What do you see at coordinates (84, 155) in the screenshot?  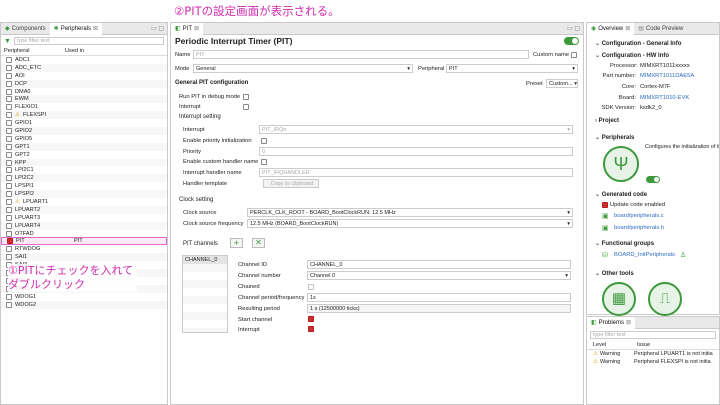 I see `peripheral-row: GPT2` at bounding box center [84, 155].